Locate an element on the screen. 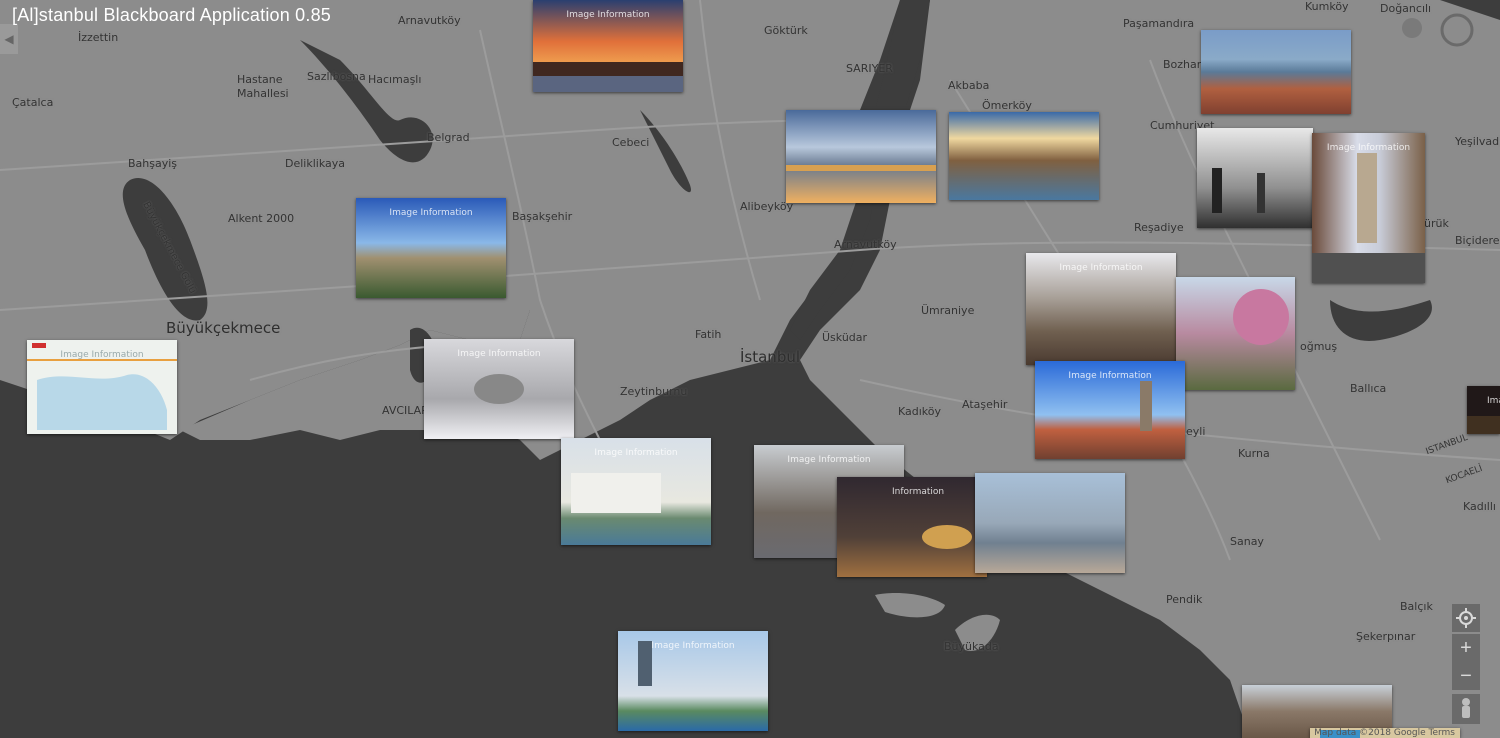  map-label-hastane: Hastane Mahallesi is located at coordinates (263, 86).